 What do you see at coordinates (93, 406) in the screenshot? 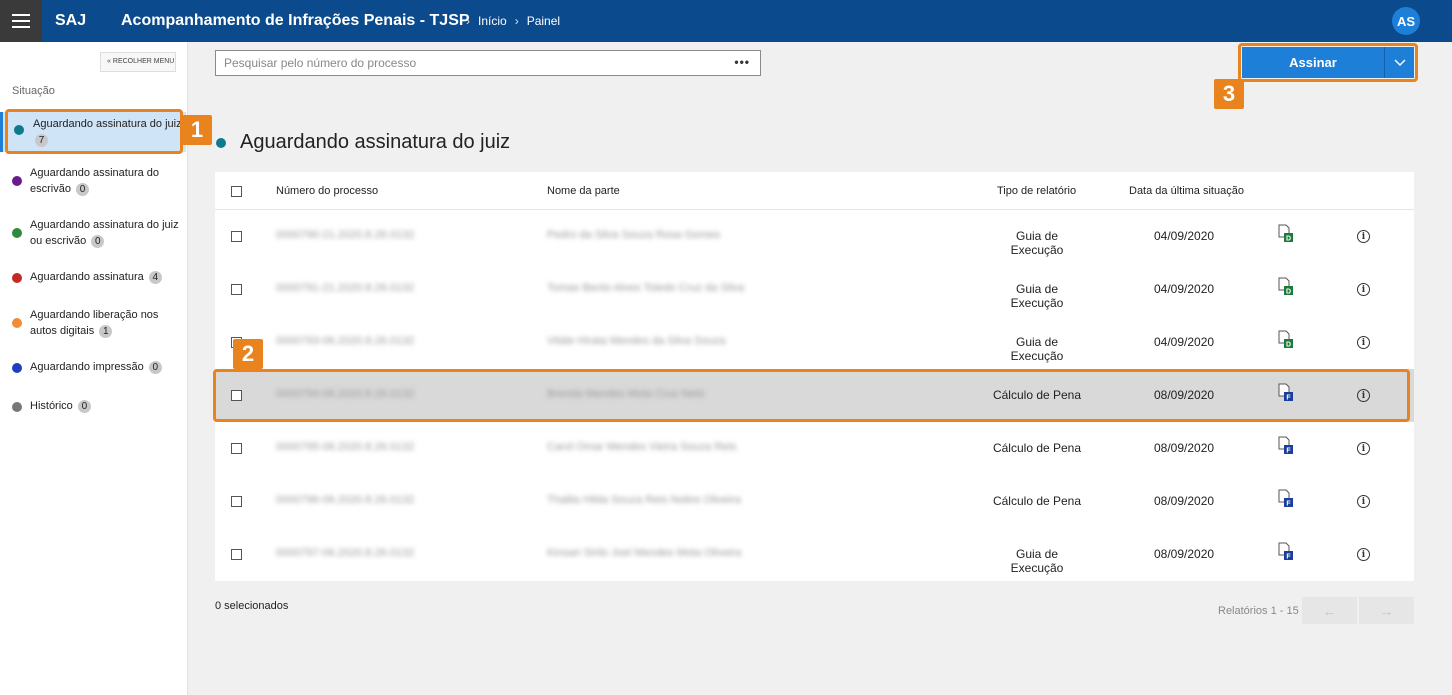
I see `sidebar-item-history: Histórico 0` at bounding box center [93, 406].